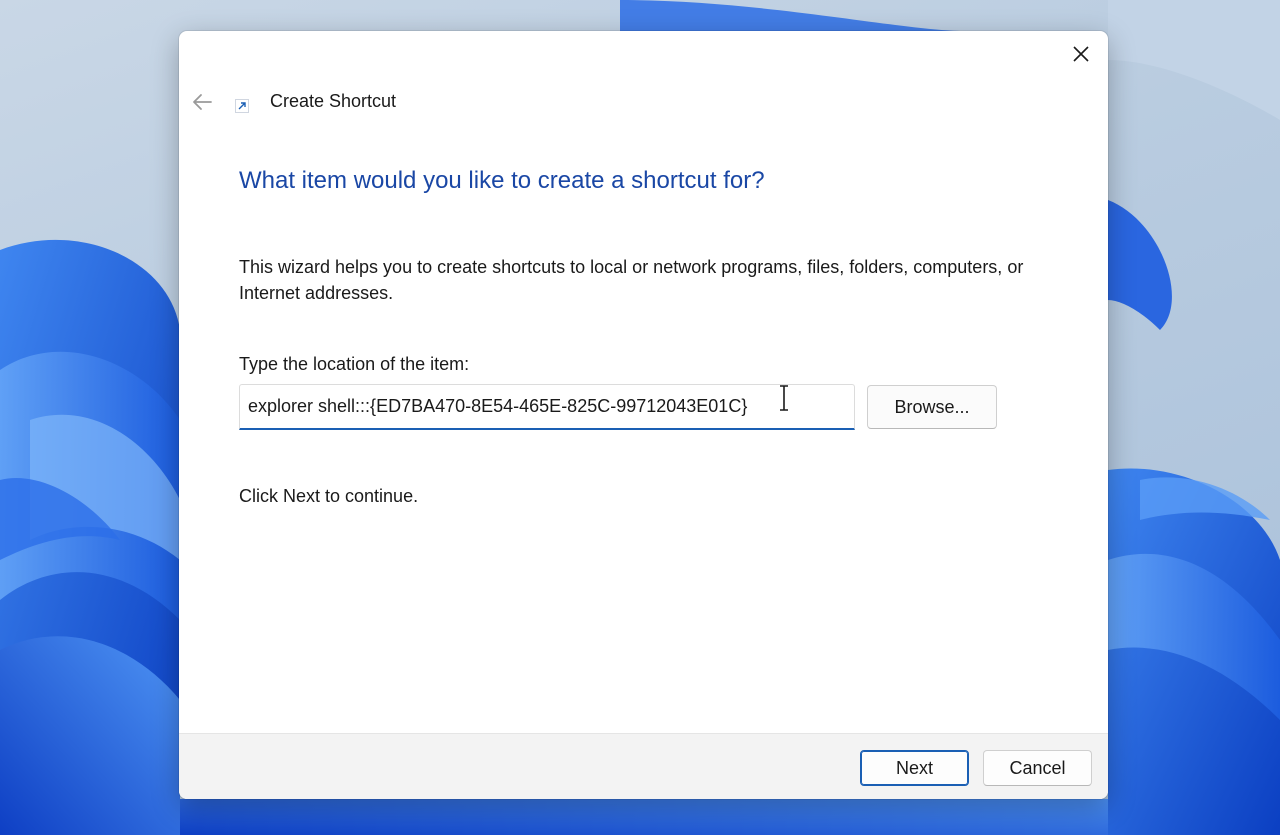 Image resolution: width=1280 pixels, height=835 pixels. What do you see at coordinates (1037, 768) in the screenshot?
I see `cancel-button: Cancel` at bounding box center [1037, 768].